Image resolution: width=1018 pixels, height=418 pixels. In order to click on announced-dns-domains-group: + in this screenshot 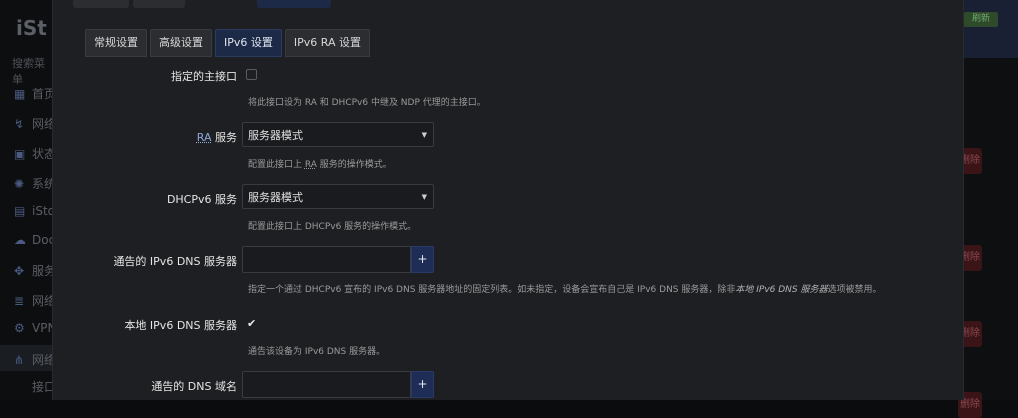, I will do `click(338, 384)`.